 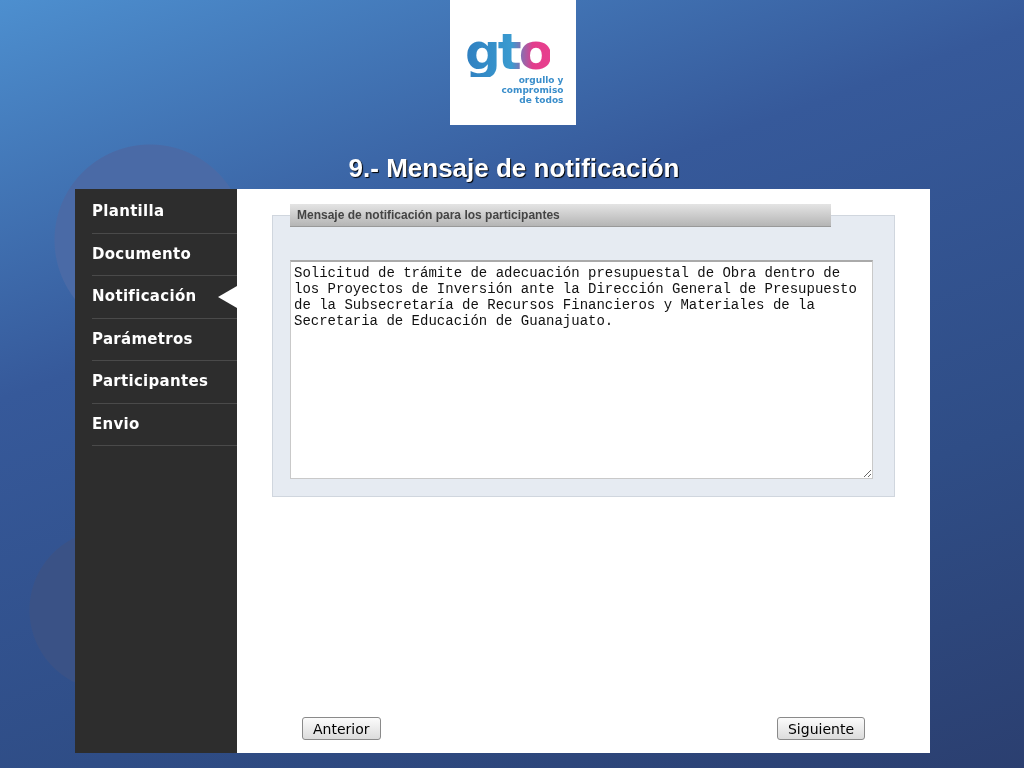 What do you see at coordinates (164, 424) in the screenshot?
I see `sidebar-item: Envio` at bounding box center [164, 424].